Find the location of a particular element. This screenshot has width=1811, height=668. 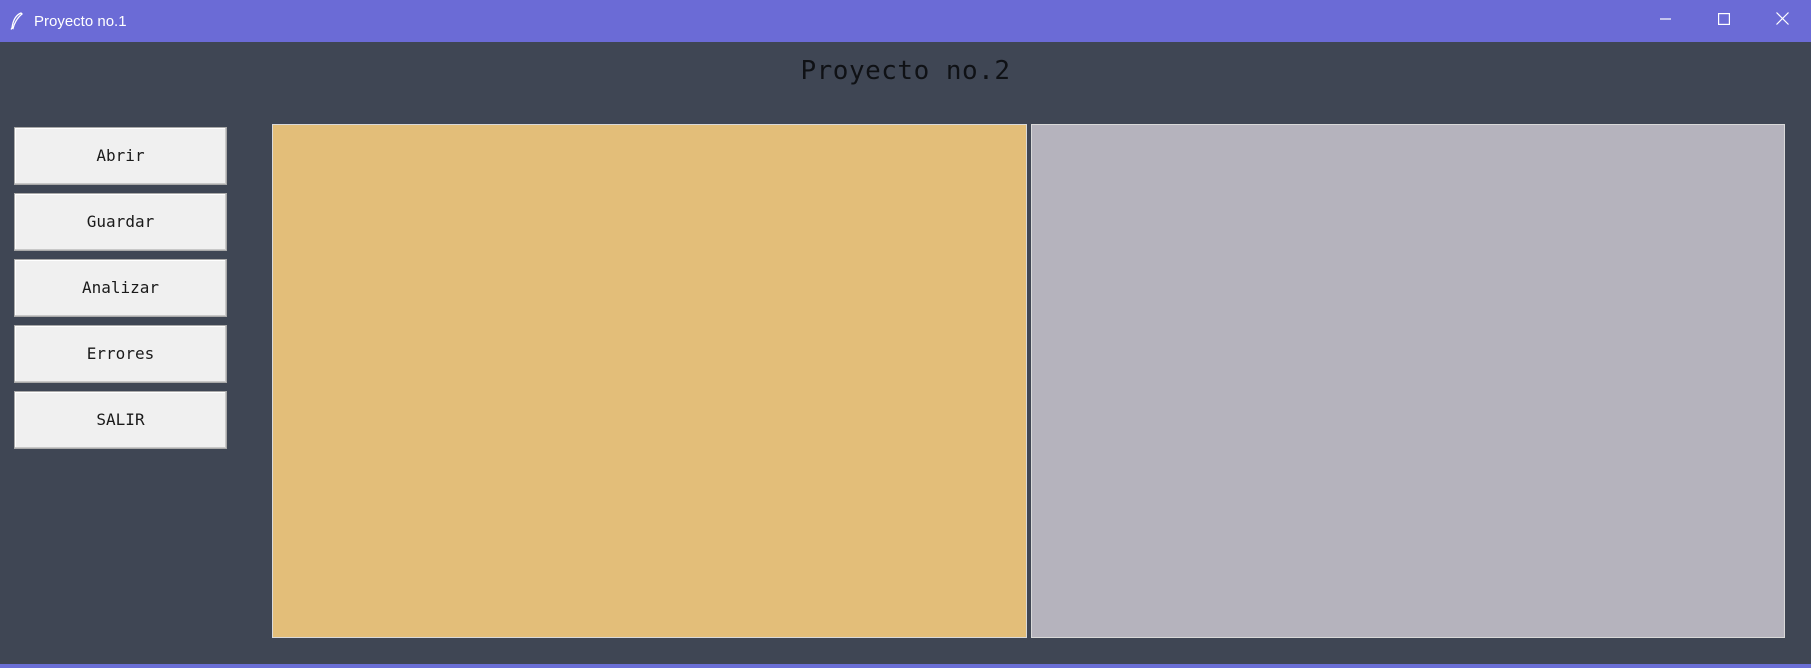

sidebar: Abrir Guardar Analizar Errores SALIR is located at coordinates (120, 292).